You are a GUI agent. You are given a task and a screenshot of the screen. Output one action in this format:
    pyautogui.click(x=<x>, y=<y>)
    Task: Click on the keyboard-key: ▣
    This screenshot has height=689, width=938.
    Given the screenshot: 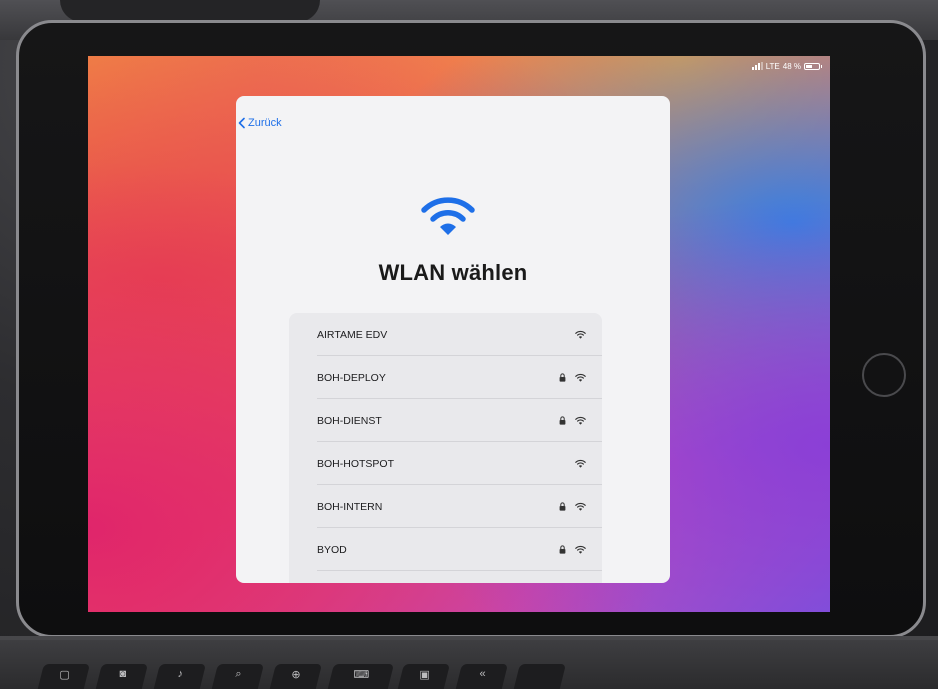 What is the action you would take?
    pyautogui.click(x=423, y=676)
    